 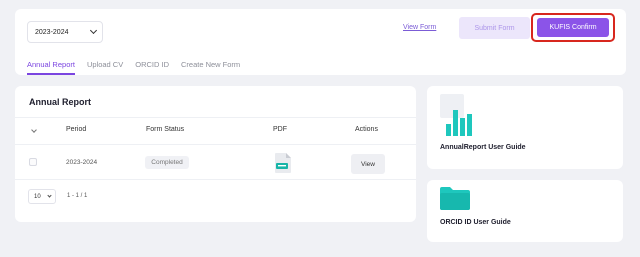 What do you see at coordinates (280, 129) in the screenshot?
I see `column-header-pdf: PDF` at bounding box center [280, 129].